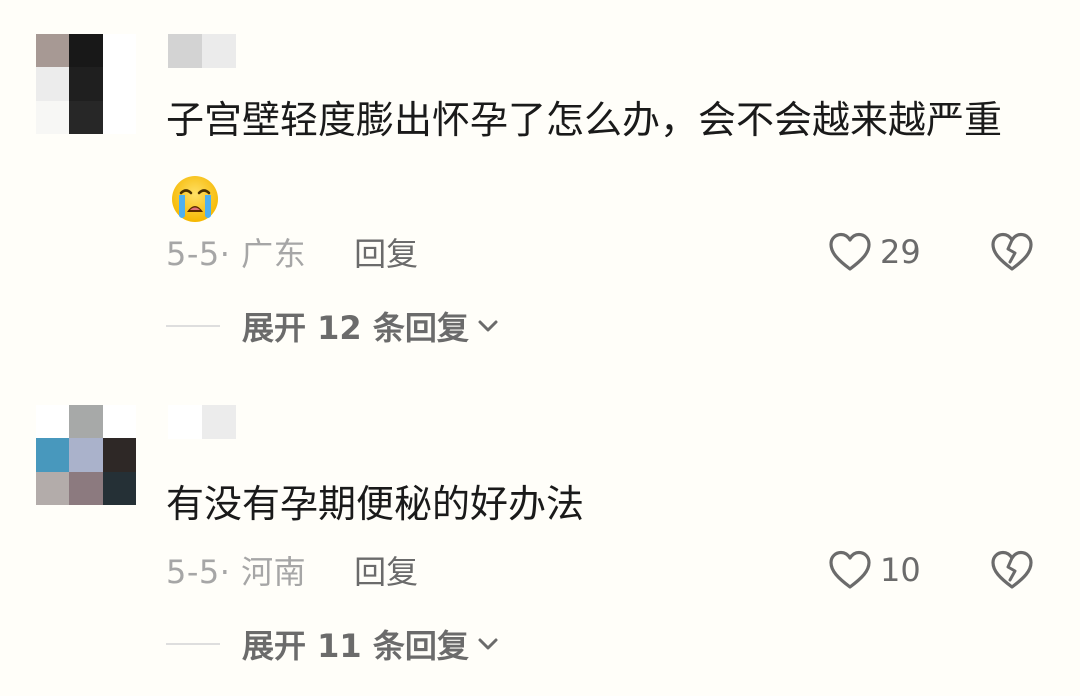 The height and width of the screenshot is (696, 1080). I want to click on like-button: 29, so click(881, 252).